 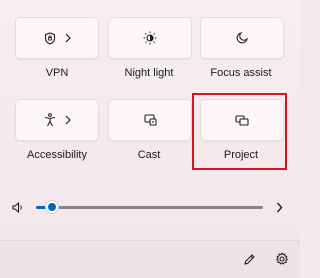 What do you see at coordinates (150, 259) in the screenshot?
I see `footer-bar` at bounding box center [150, 259].